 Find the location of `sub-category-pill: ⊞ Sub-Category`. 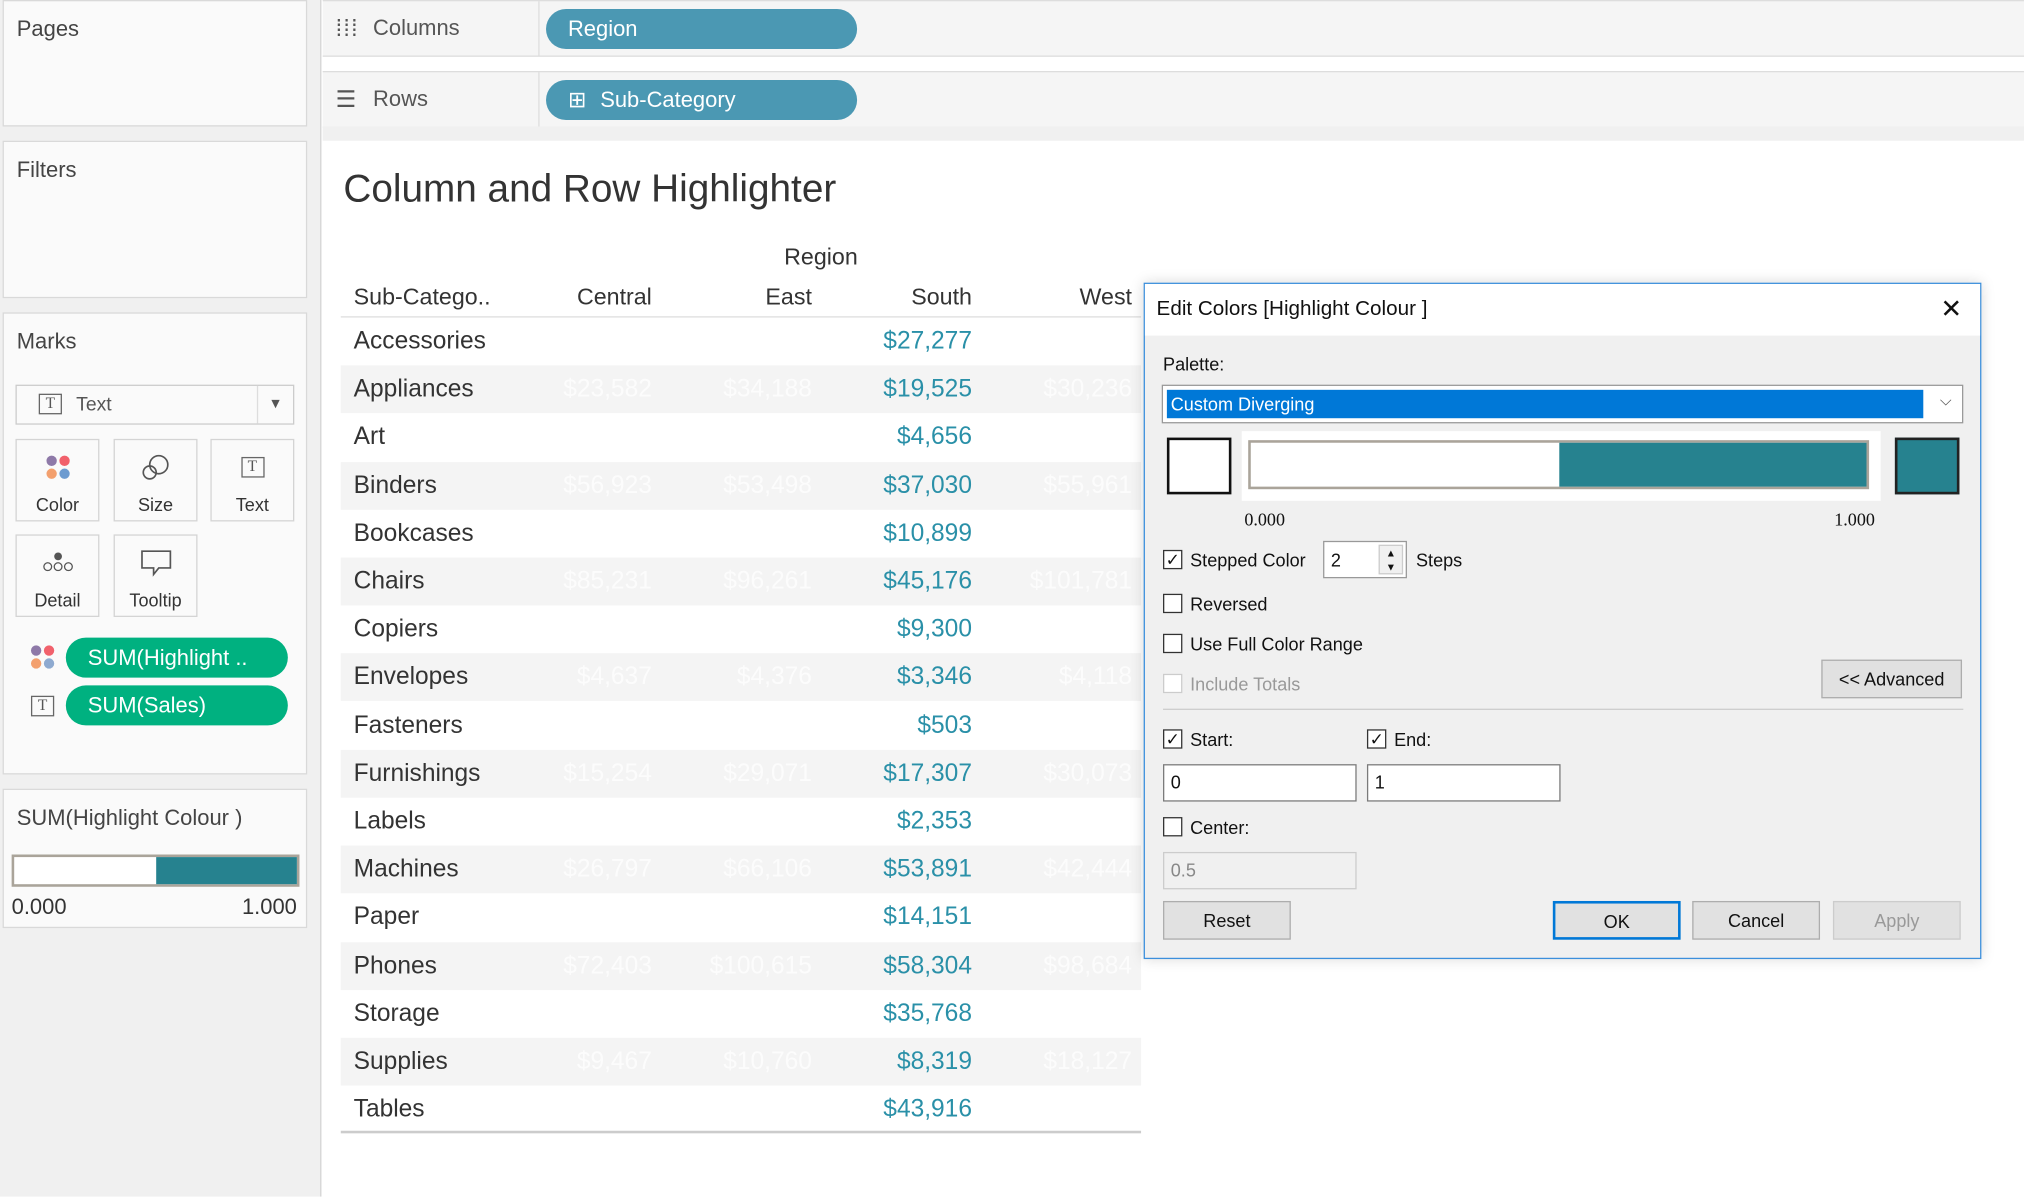

sub-category-pill: ⊞ Sub-Category is located at coordinates (702, 100).